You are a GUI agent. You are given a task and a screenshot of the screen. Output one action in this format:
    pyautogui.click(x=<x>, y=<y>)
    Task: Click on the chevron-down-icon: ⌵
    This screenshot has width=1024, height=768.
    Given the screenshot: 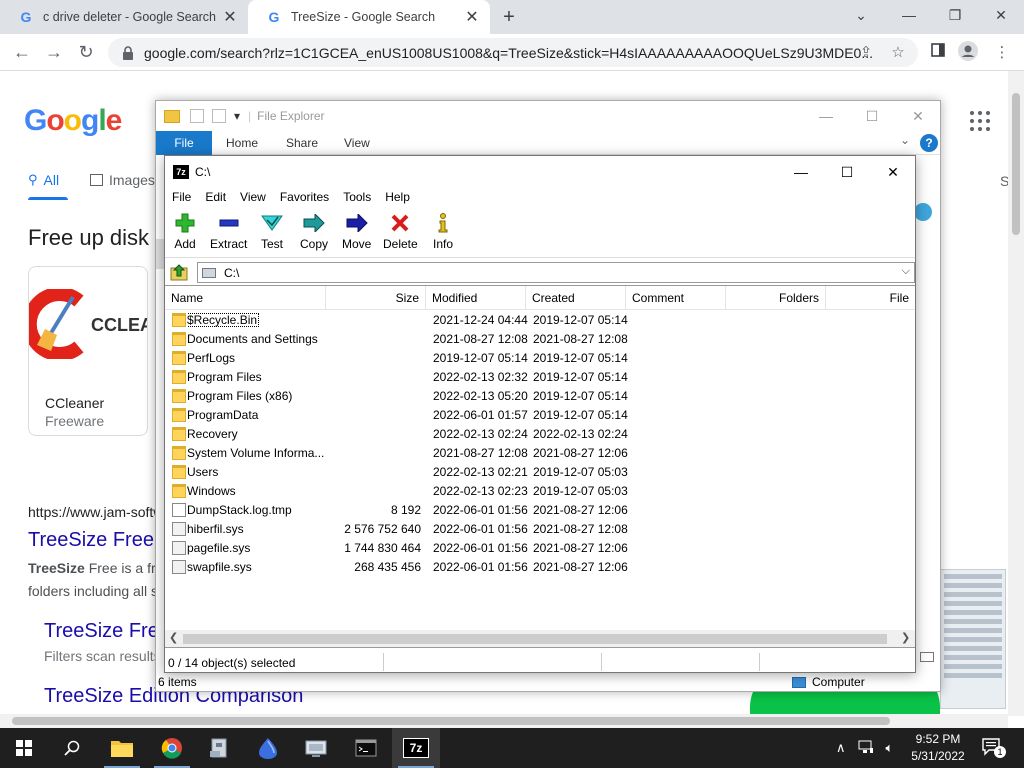 What is the action you would take?
    pyautogui.click(x=906, y=271)
    